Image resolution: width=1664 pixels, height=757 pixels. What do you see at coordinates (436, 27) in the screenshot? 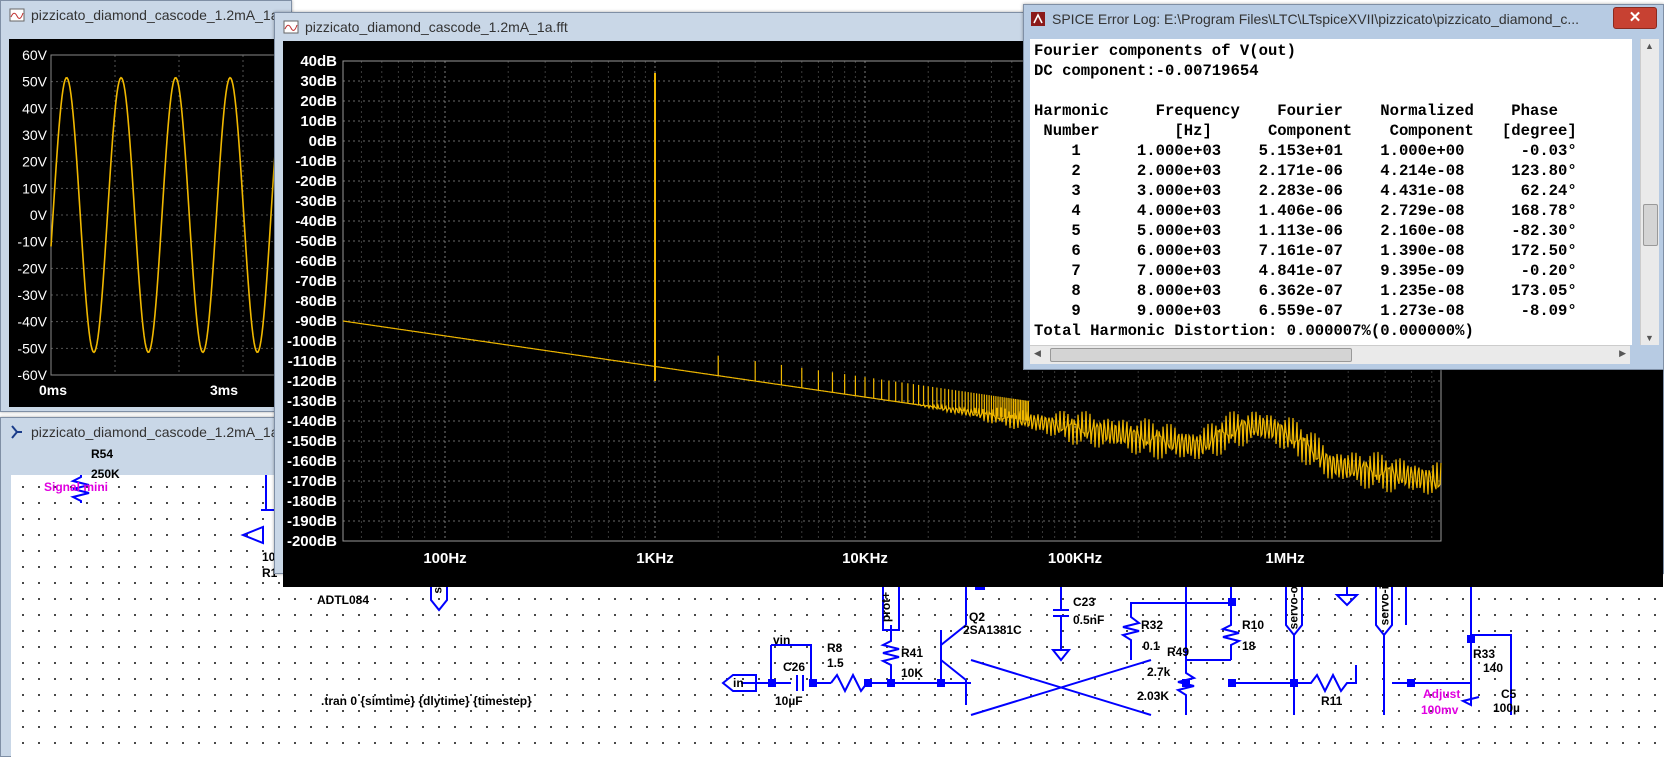
I see `fft-title: pizzicato_diamond_cascode_1.2mA_1a.fft` at bounding box center [436, 27].